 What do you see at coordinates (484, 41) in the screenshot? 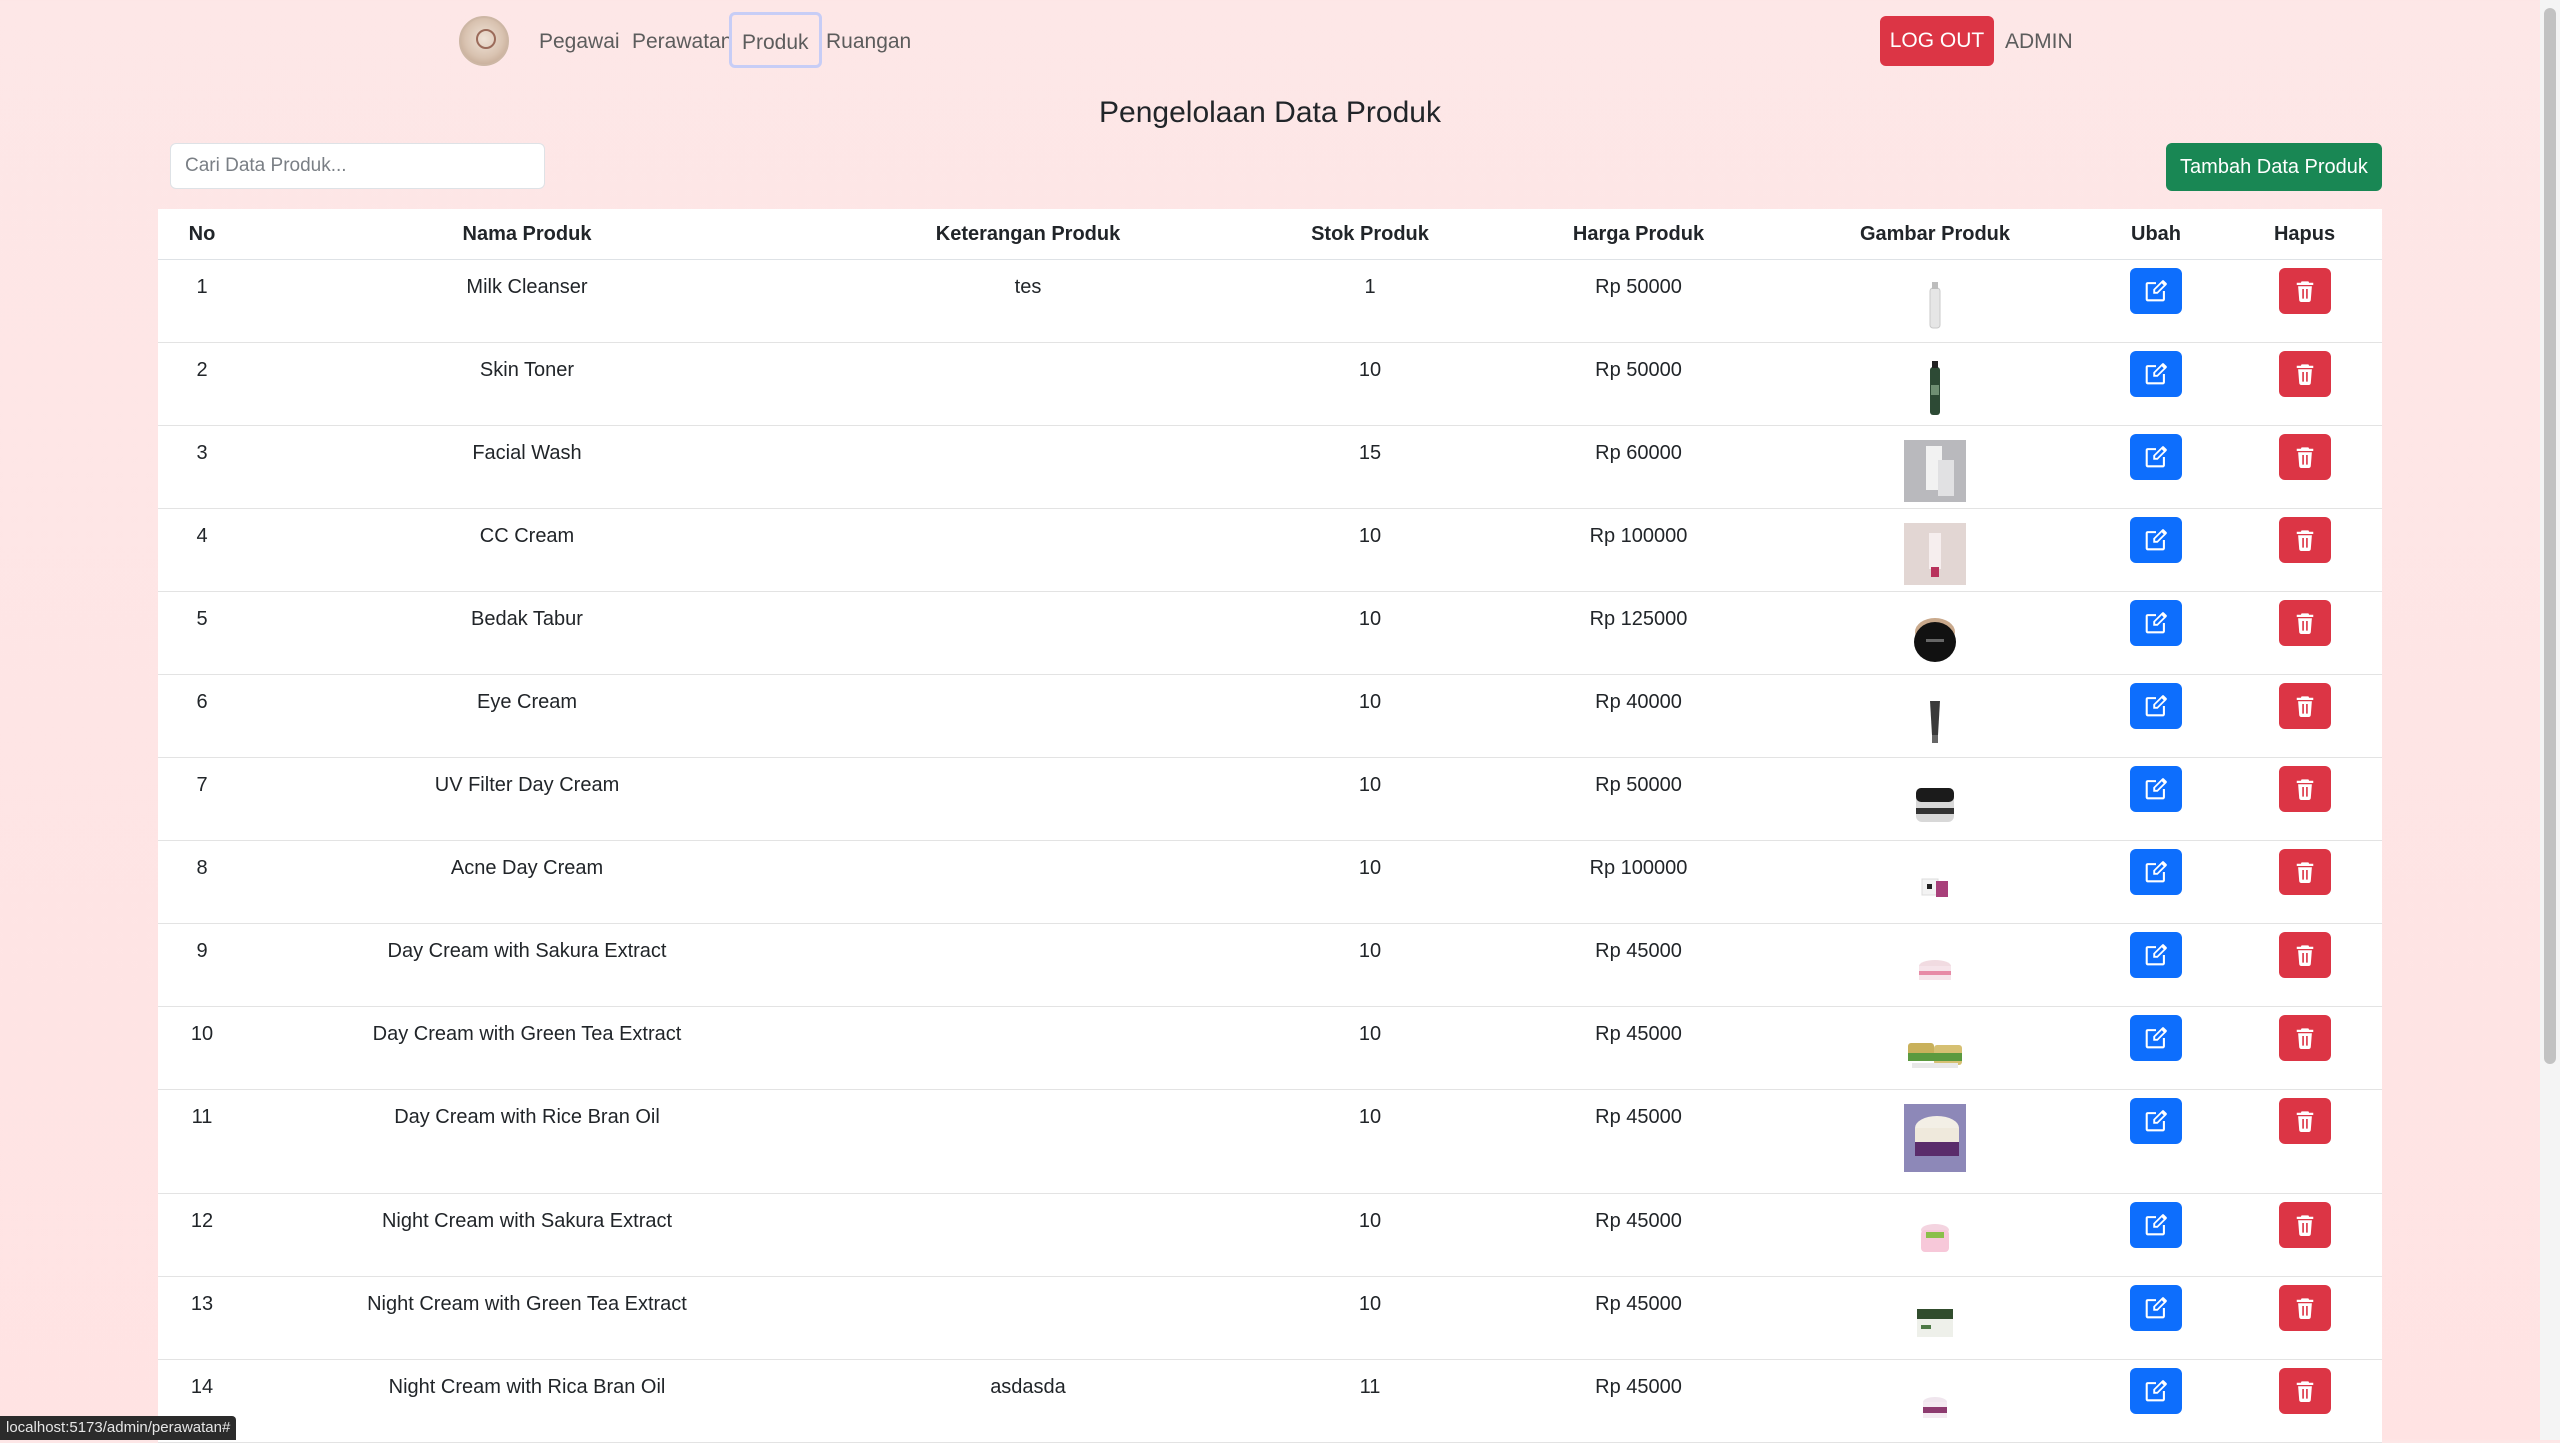
I see `brand-logo` at bounding box center [484, 41].